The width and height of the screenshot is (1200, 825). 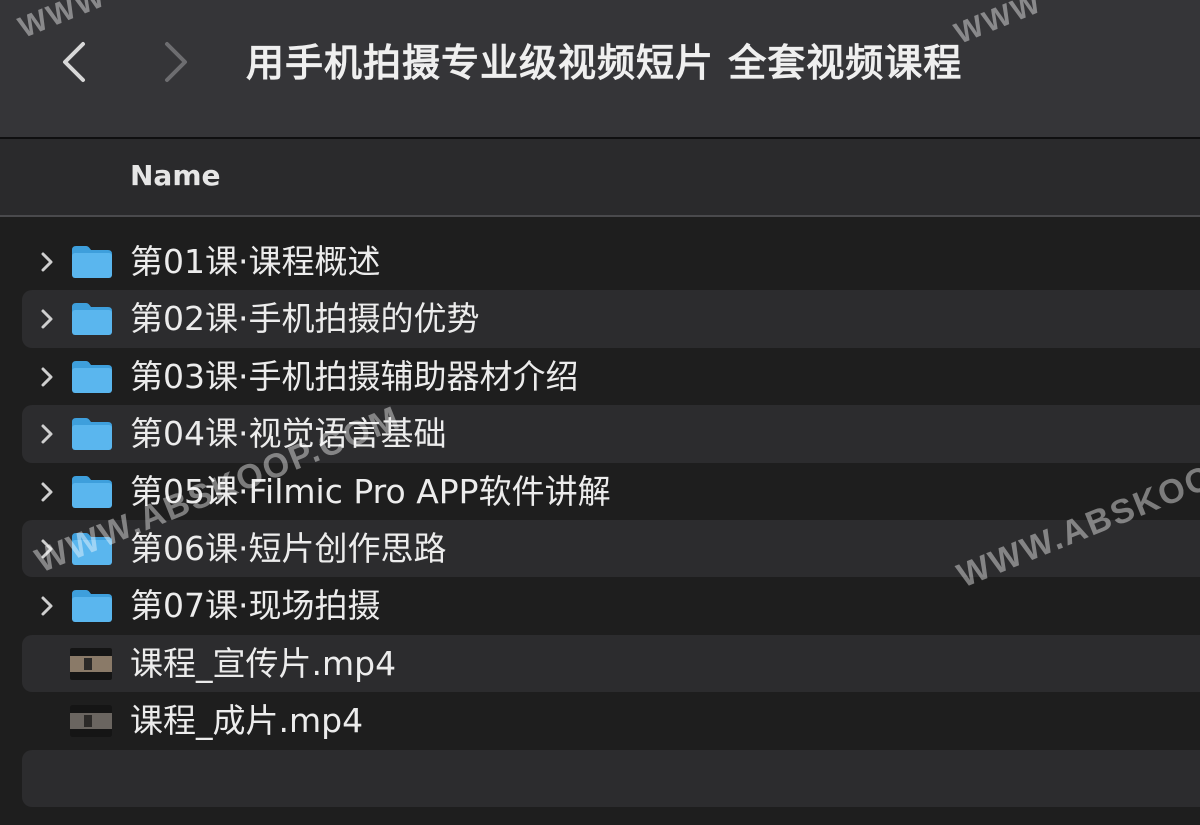 I want to click on folder-row: 第05课·Filmic Pro APP软件讲解, so click(x=611, y=491).